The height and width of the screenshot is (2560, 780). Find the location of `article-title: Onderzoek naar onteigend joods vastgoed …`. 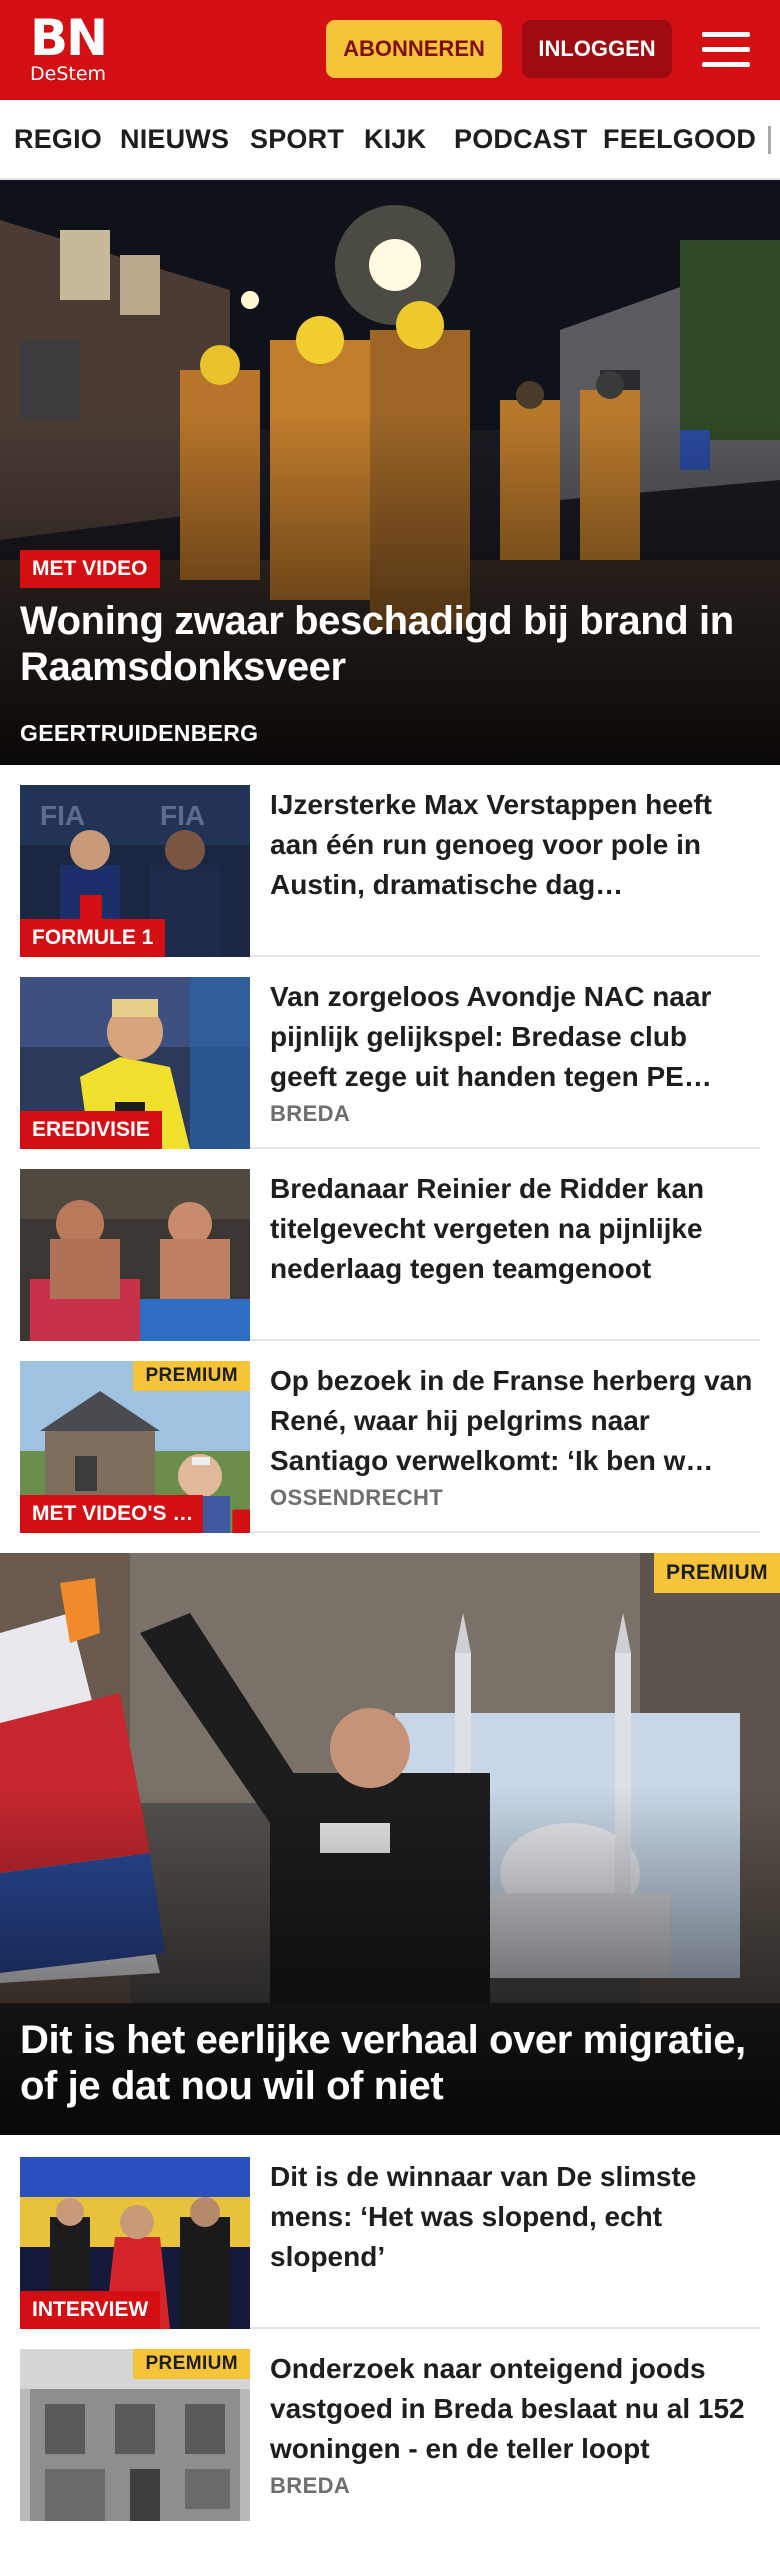

article-title: Onderzoek naar onteigend joods vastgoed … is located at coordinates (512, 2409).